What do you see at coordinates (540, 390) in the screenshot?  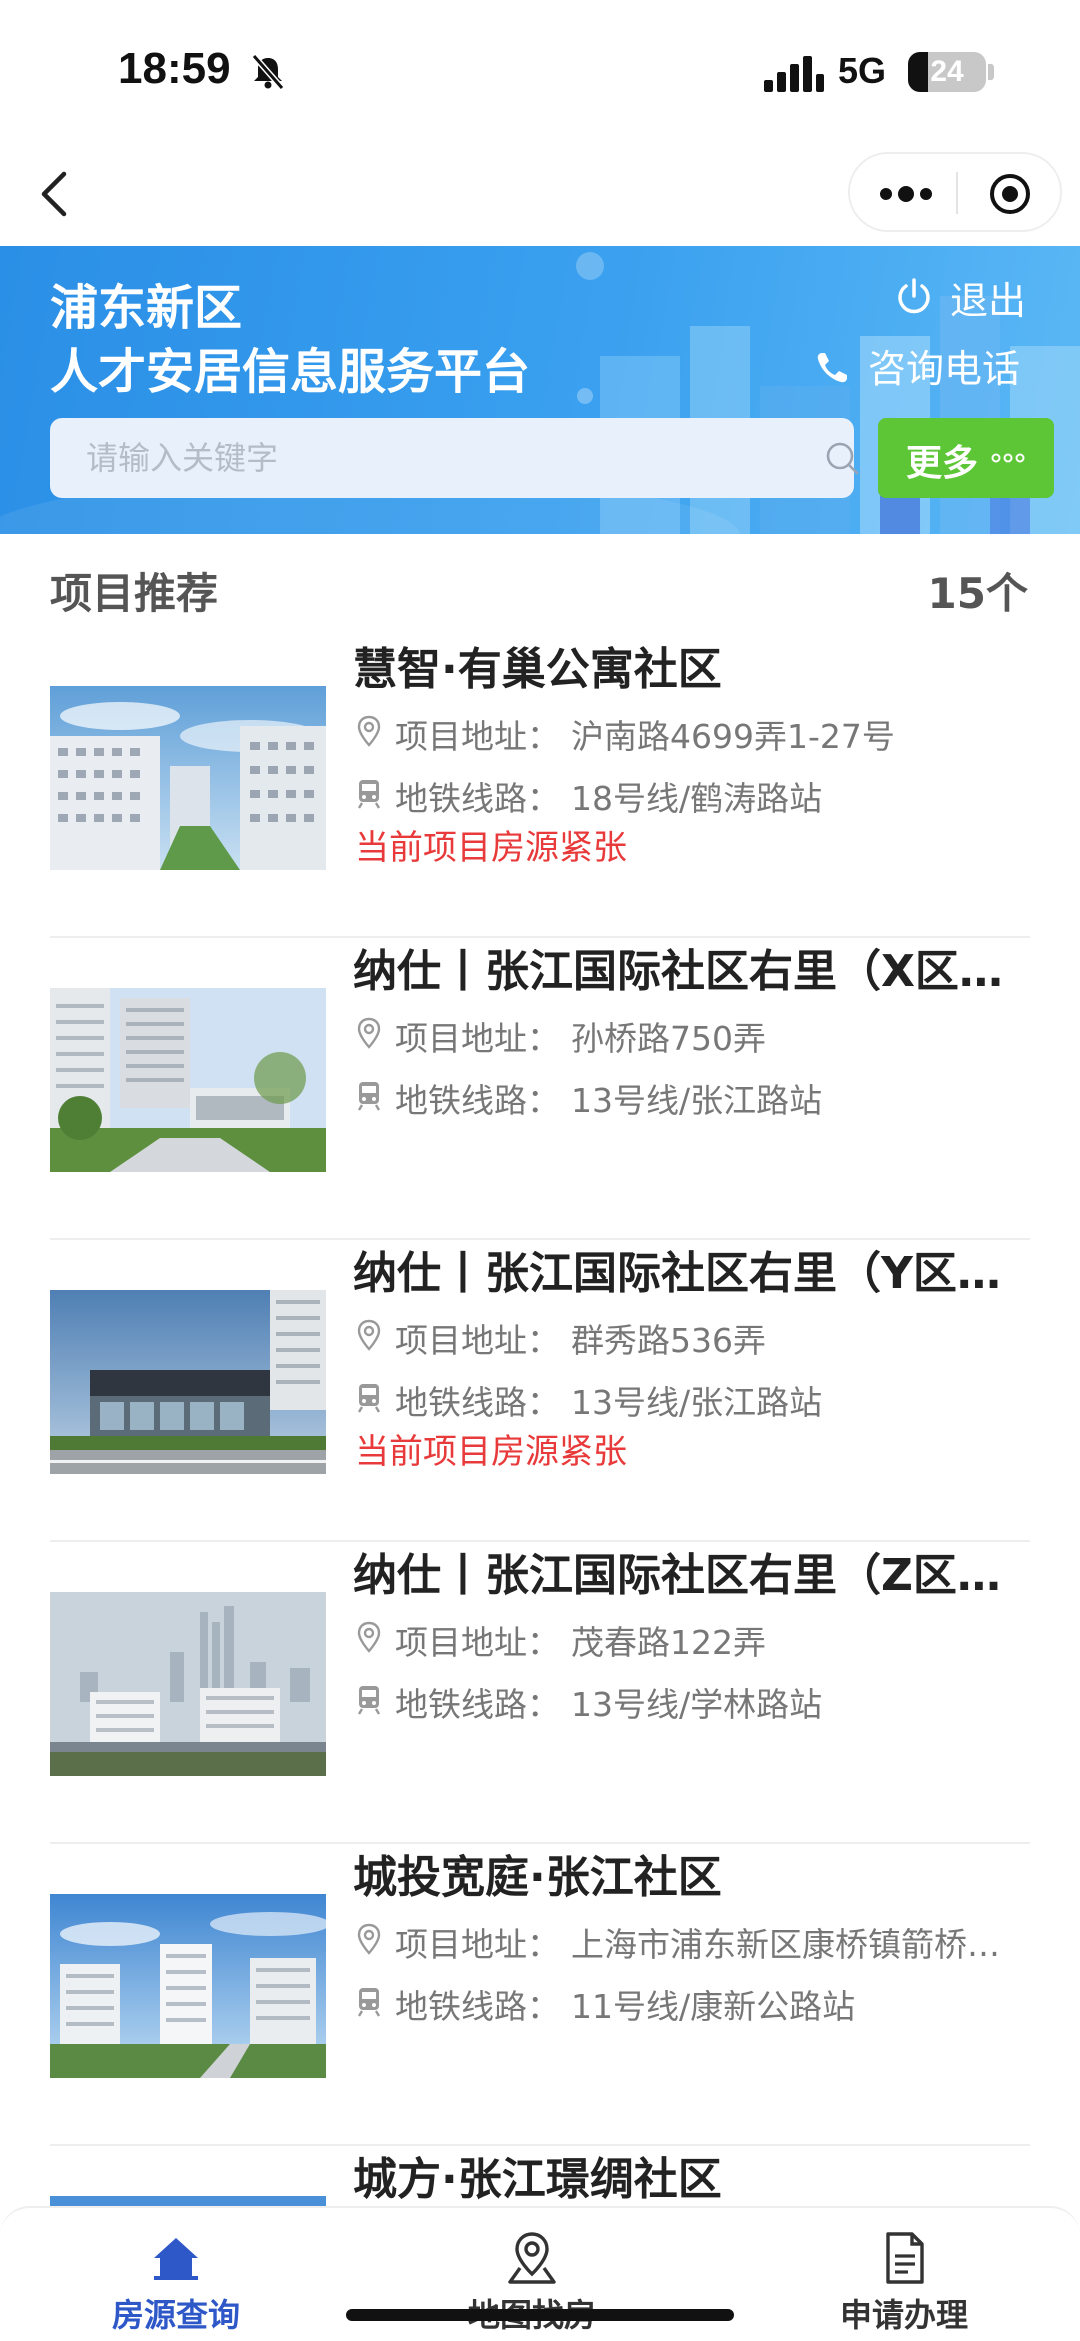 I see `header-banner: 浦东新区 人才安居信息服务平台 退出 咨询电话 更多` at bounding box center [540, 390].